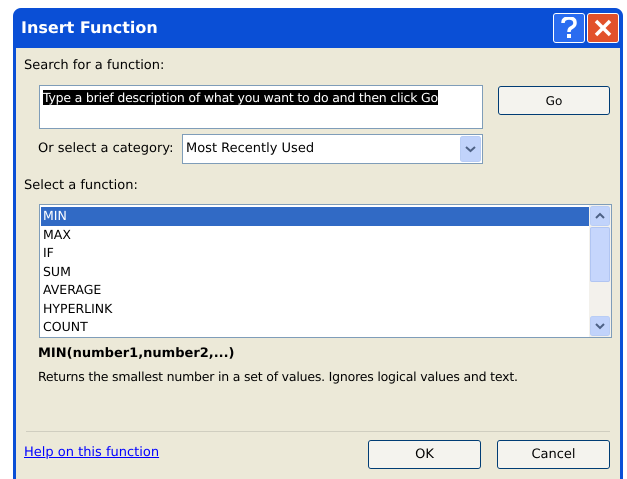  I want to click on function-list-label: Select a function:, so click(81, 186).